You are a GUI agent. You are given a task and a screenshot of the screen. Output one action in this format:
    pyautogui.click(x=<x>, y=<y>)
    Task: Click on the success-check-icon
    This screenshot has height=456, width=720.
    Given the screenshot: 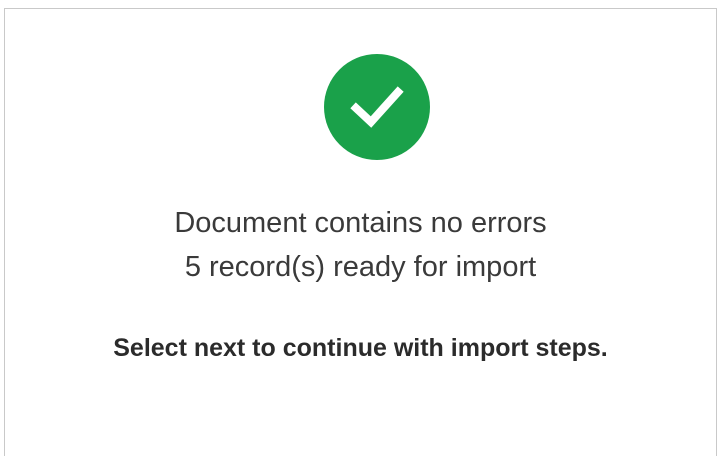 What is the action you would take?
    pyautogui.click(x=377, y=107)
    